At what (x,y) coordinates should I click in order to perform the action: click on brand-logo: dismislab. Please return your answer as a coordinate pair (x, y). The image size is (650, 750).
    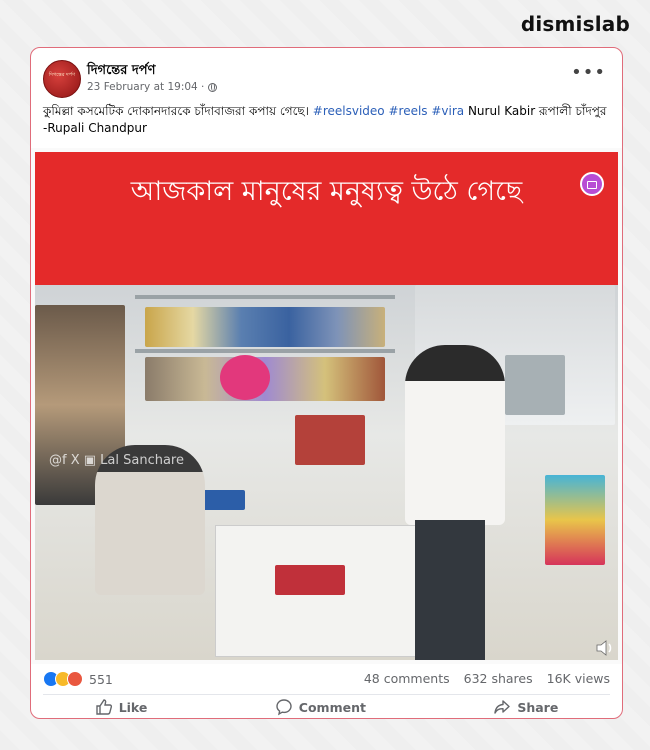
    Looking at the image, I should click on (575, 24).